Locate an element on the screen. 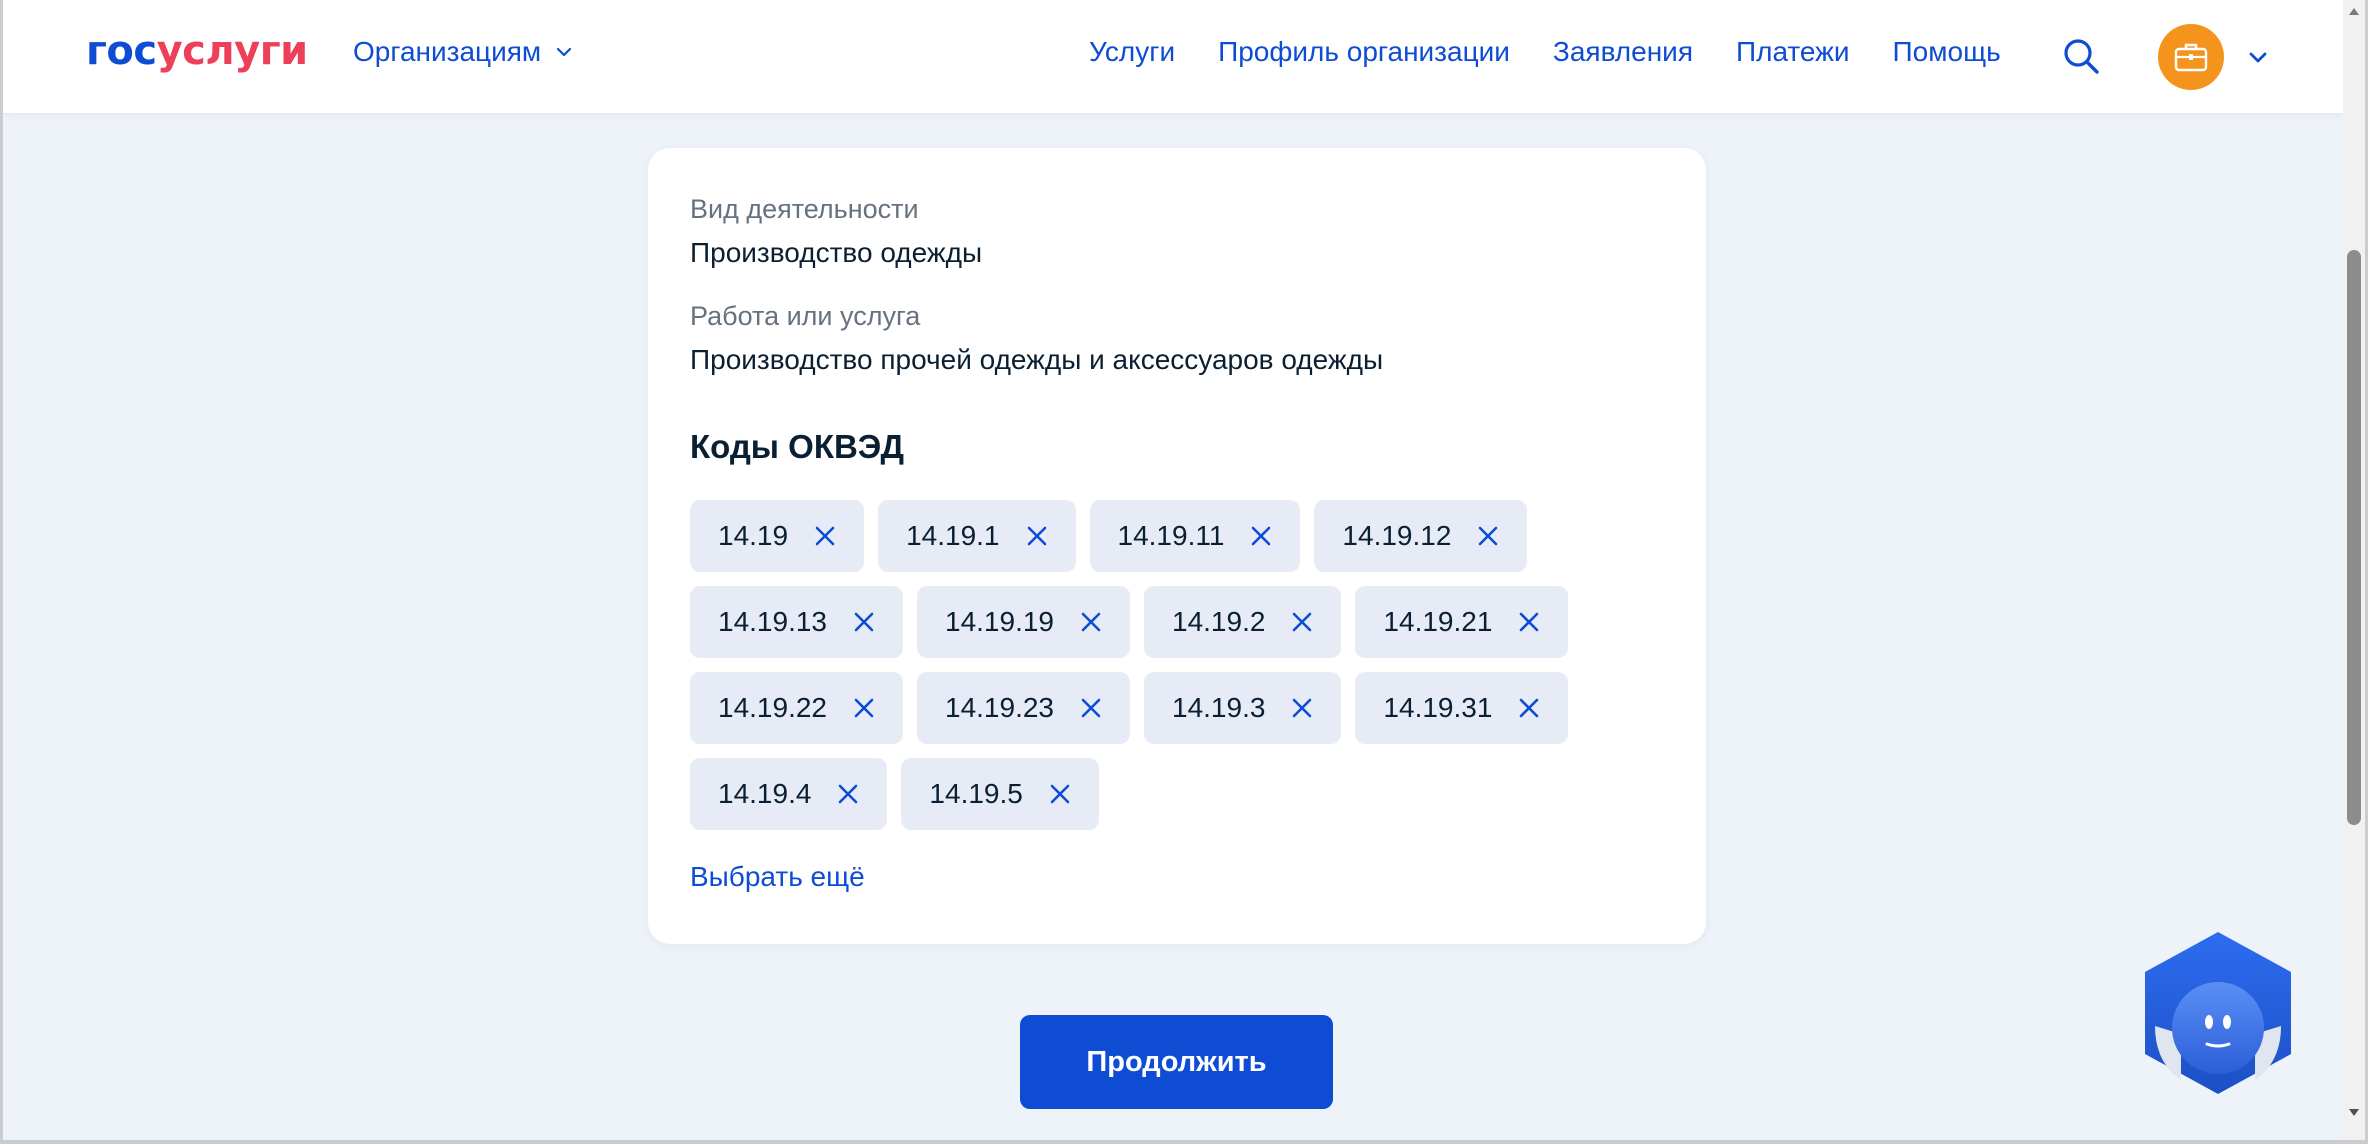 The width and height of the screenshot is (2368, 1144). activity-value: Производство одежды is located at coordinates (836, 252).